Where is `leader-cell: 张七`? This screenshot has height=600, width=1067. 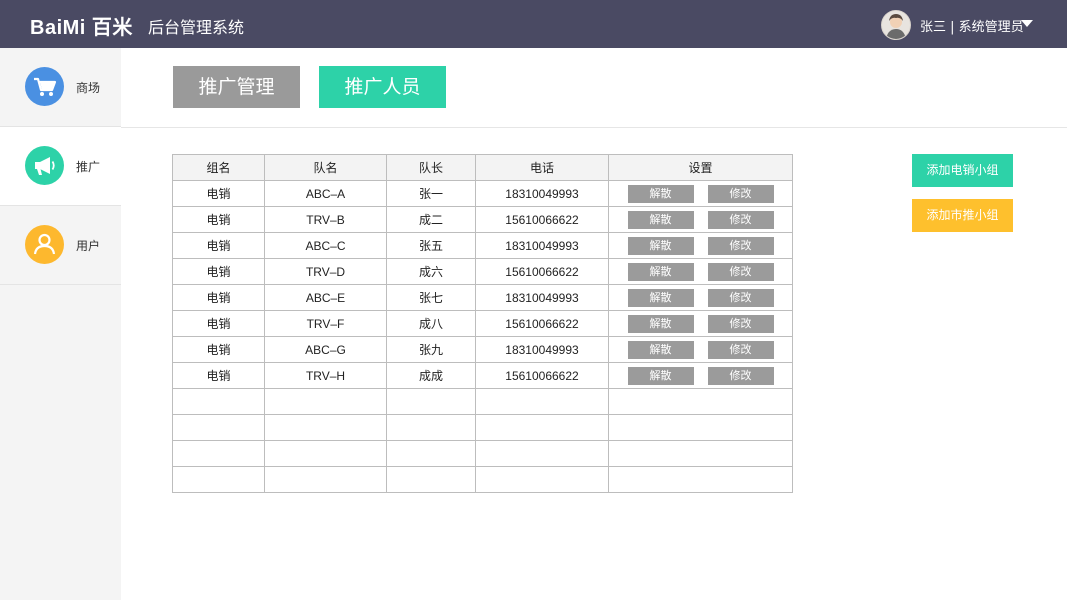 leader-cell: 张七 is located at coordinates (431, 297).